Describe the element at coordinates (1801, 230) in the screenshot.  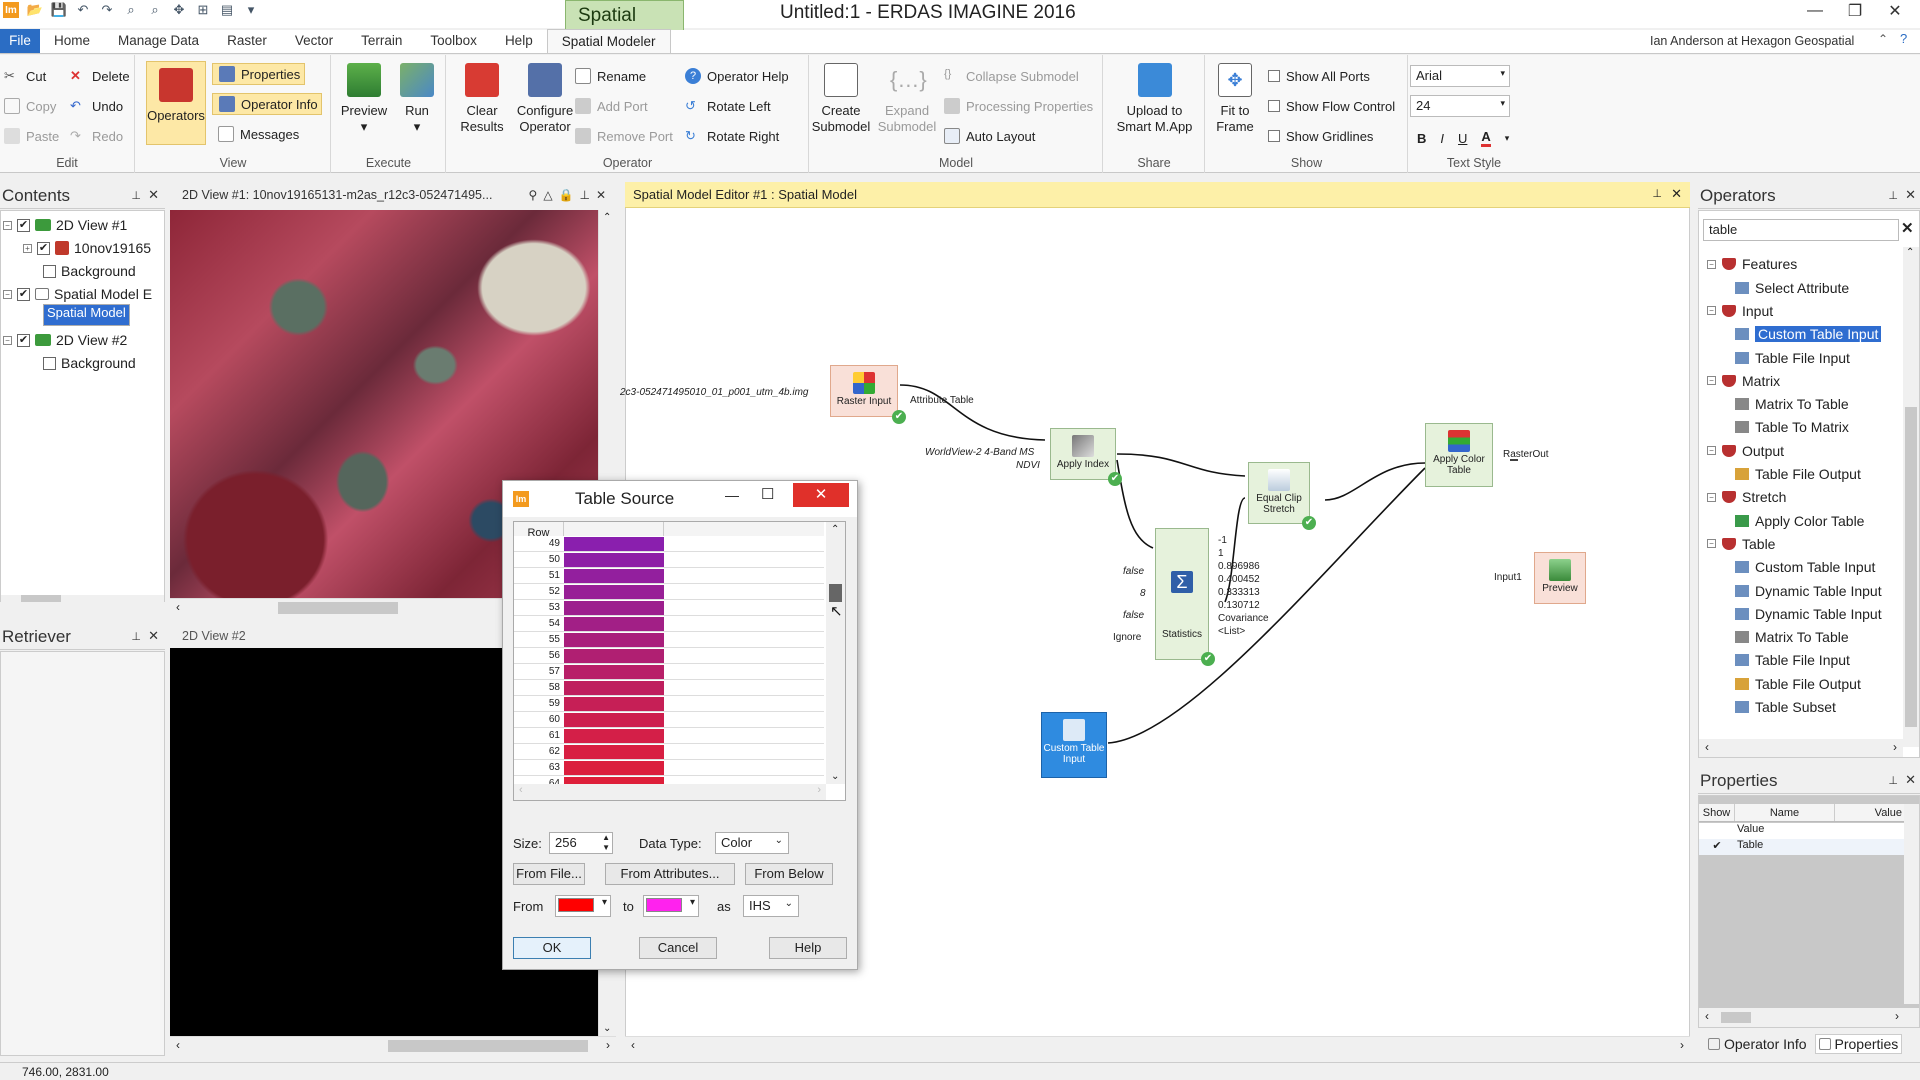
I see `operators-search-input: table` at that location.